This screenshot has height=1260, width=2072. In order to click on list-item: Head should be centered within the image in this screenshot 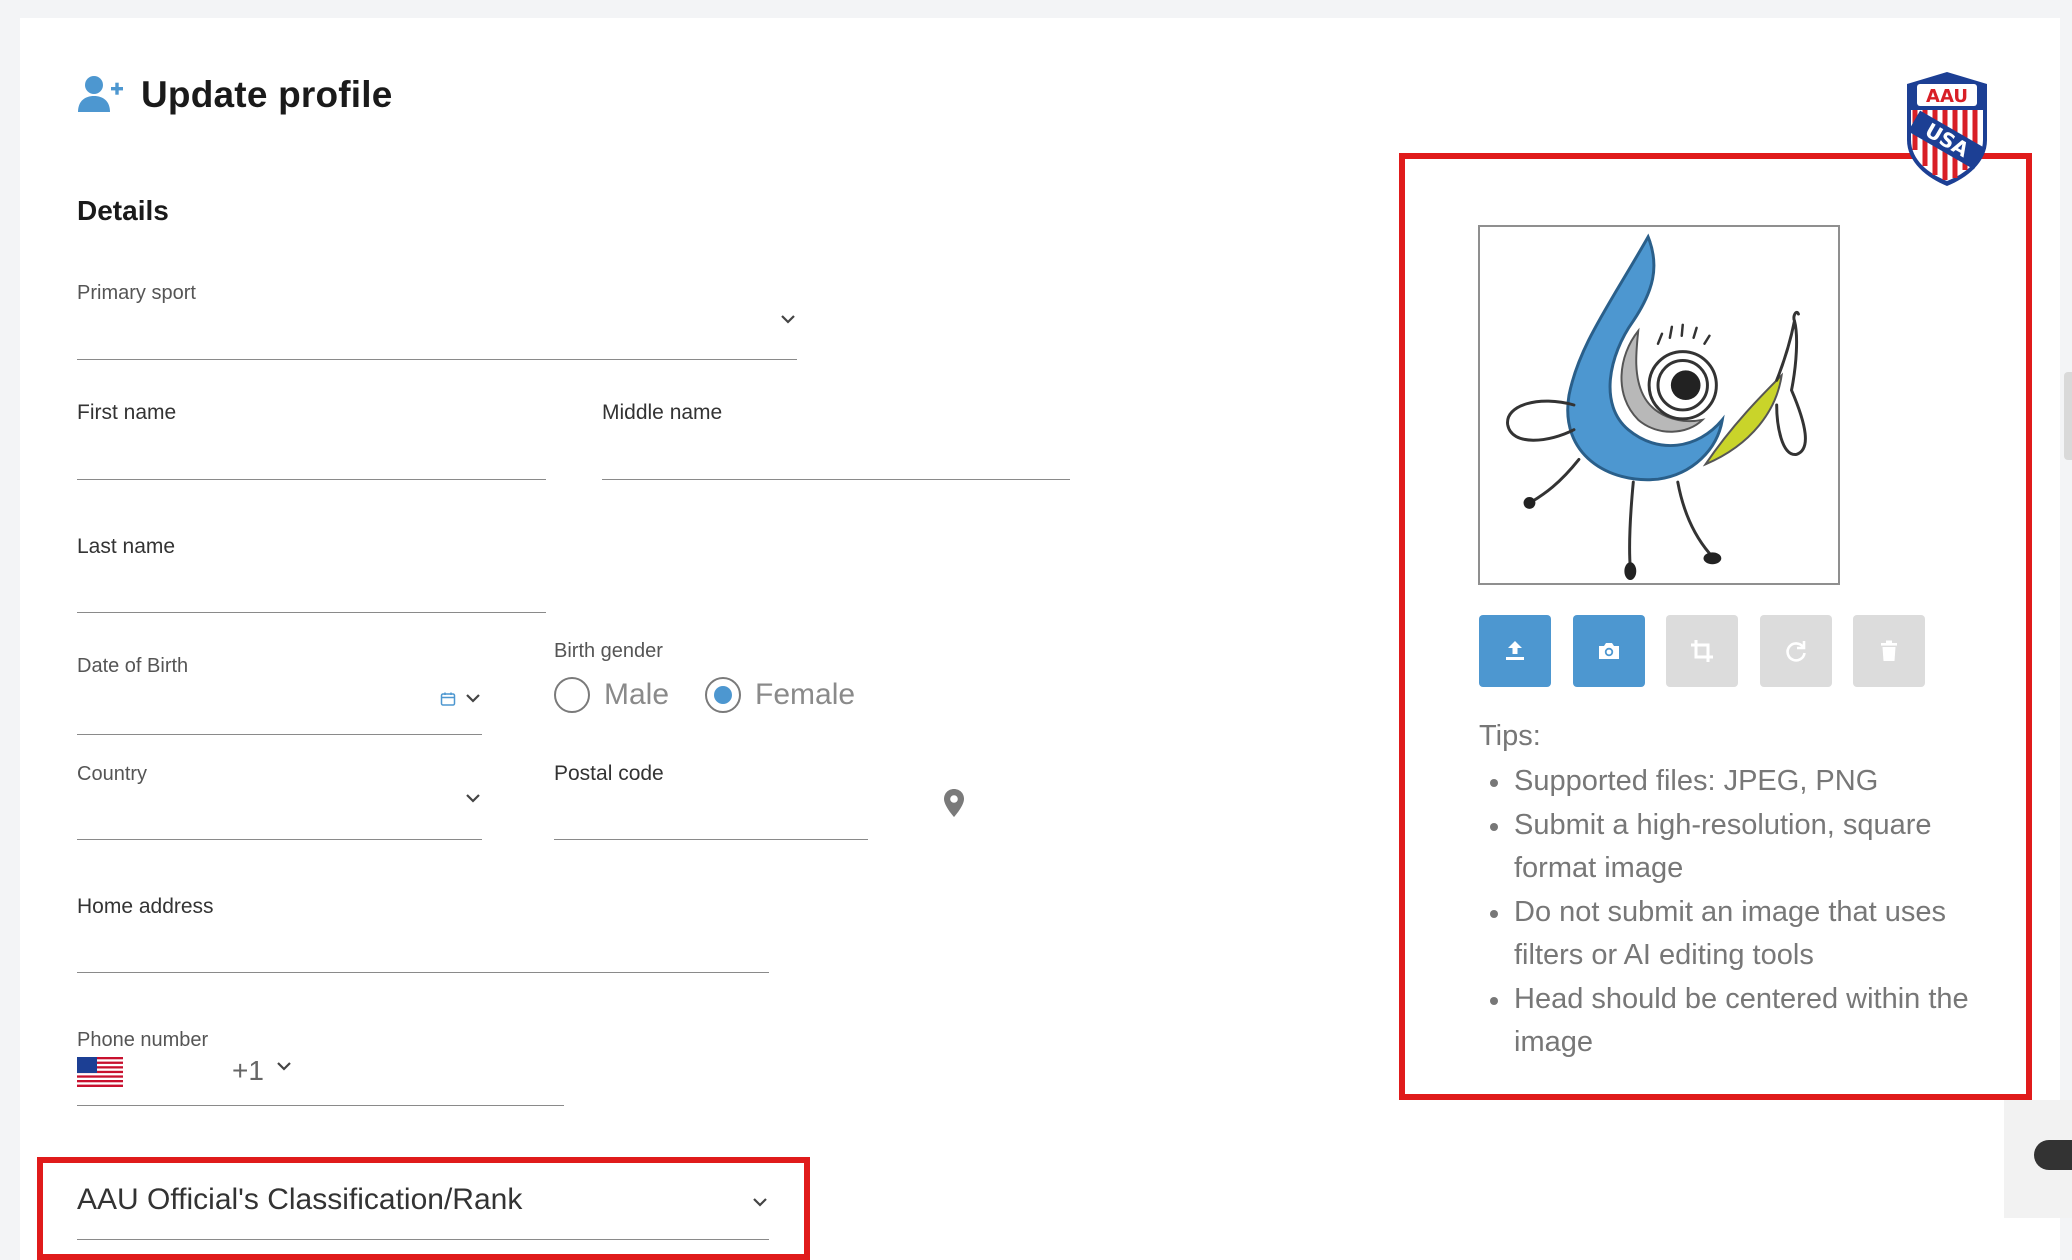, I will do `click(1738, 1021)`.